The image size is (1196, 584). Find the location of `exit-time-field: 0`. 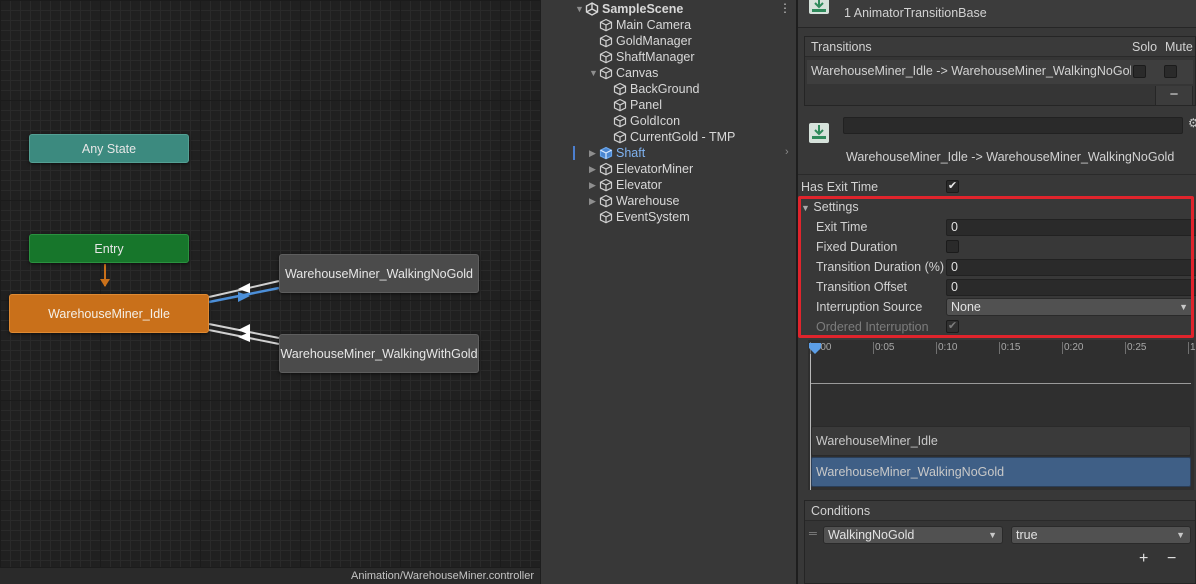

exit-time-field: 0 is located at coordinates (1071, 227).